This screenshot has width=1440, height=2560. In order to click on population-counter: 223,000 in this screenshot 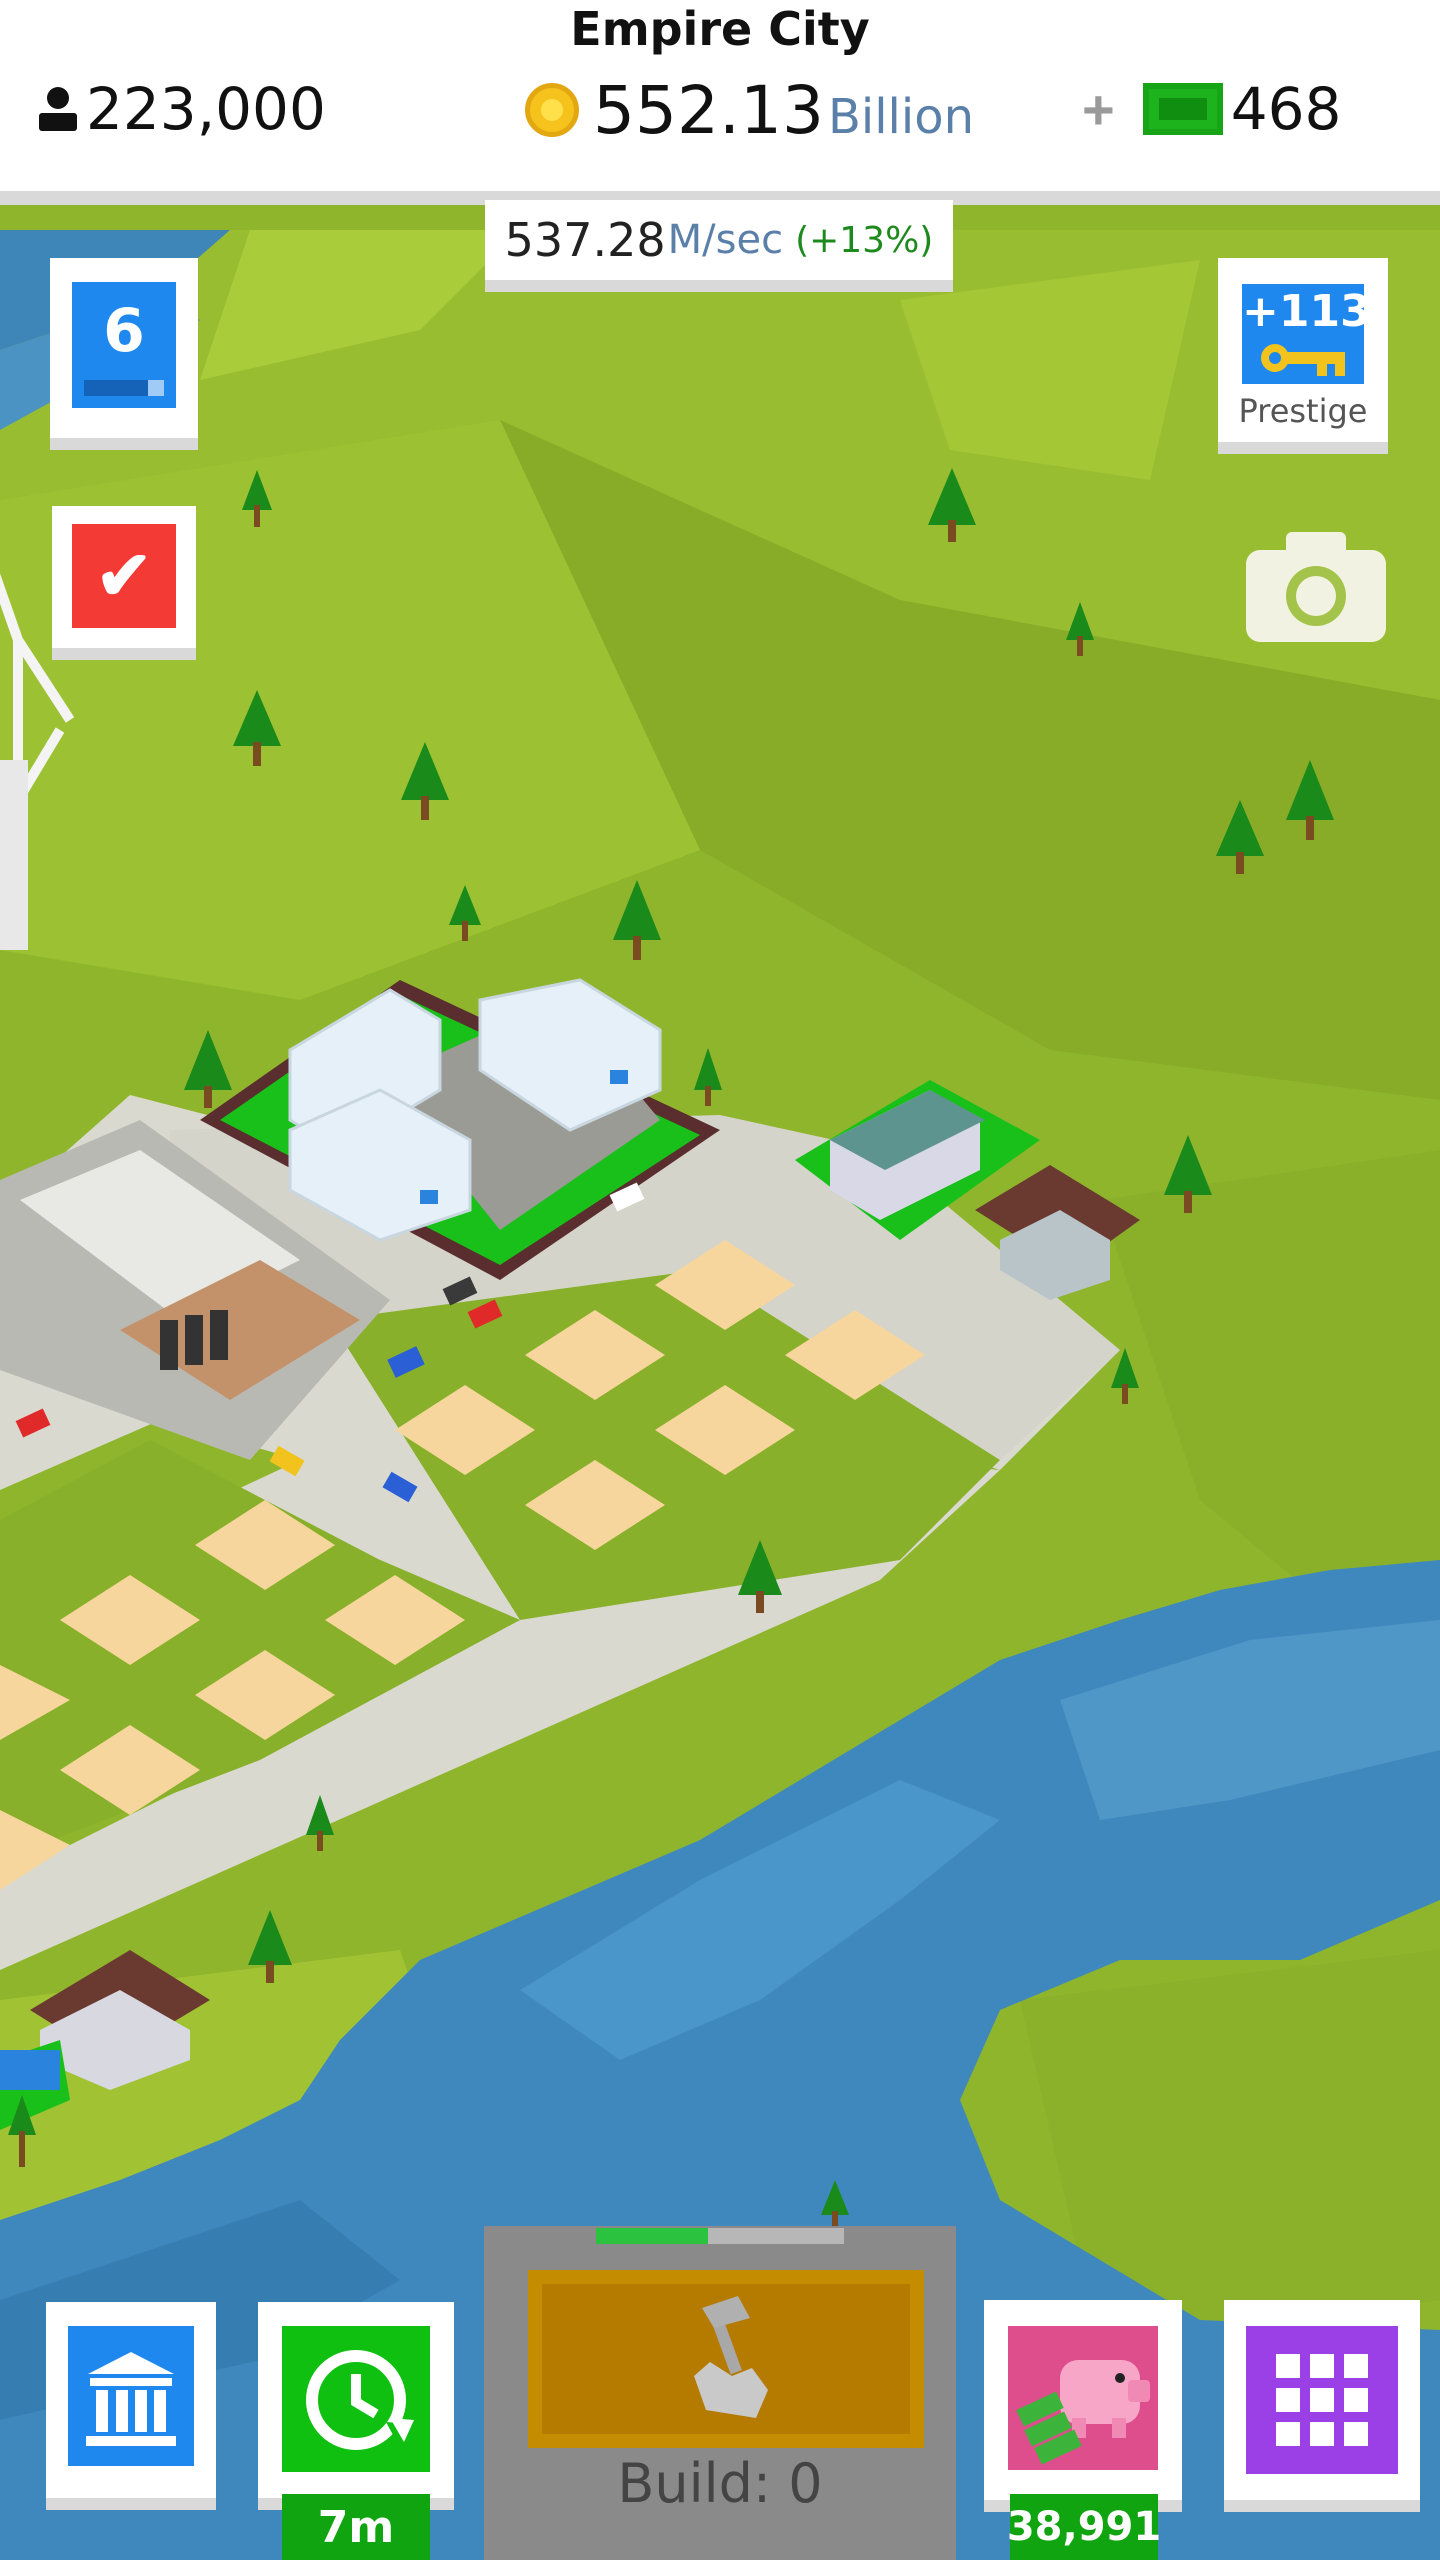, I will do `click(181, 109)`.